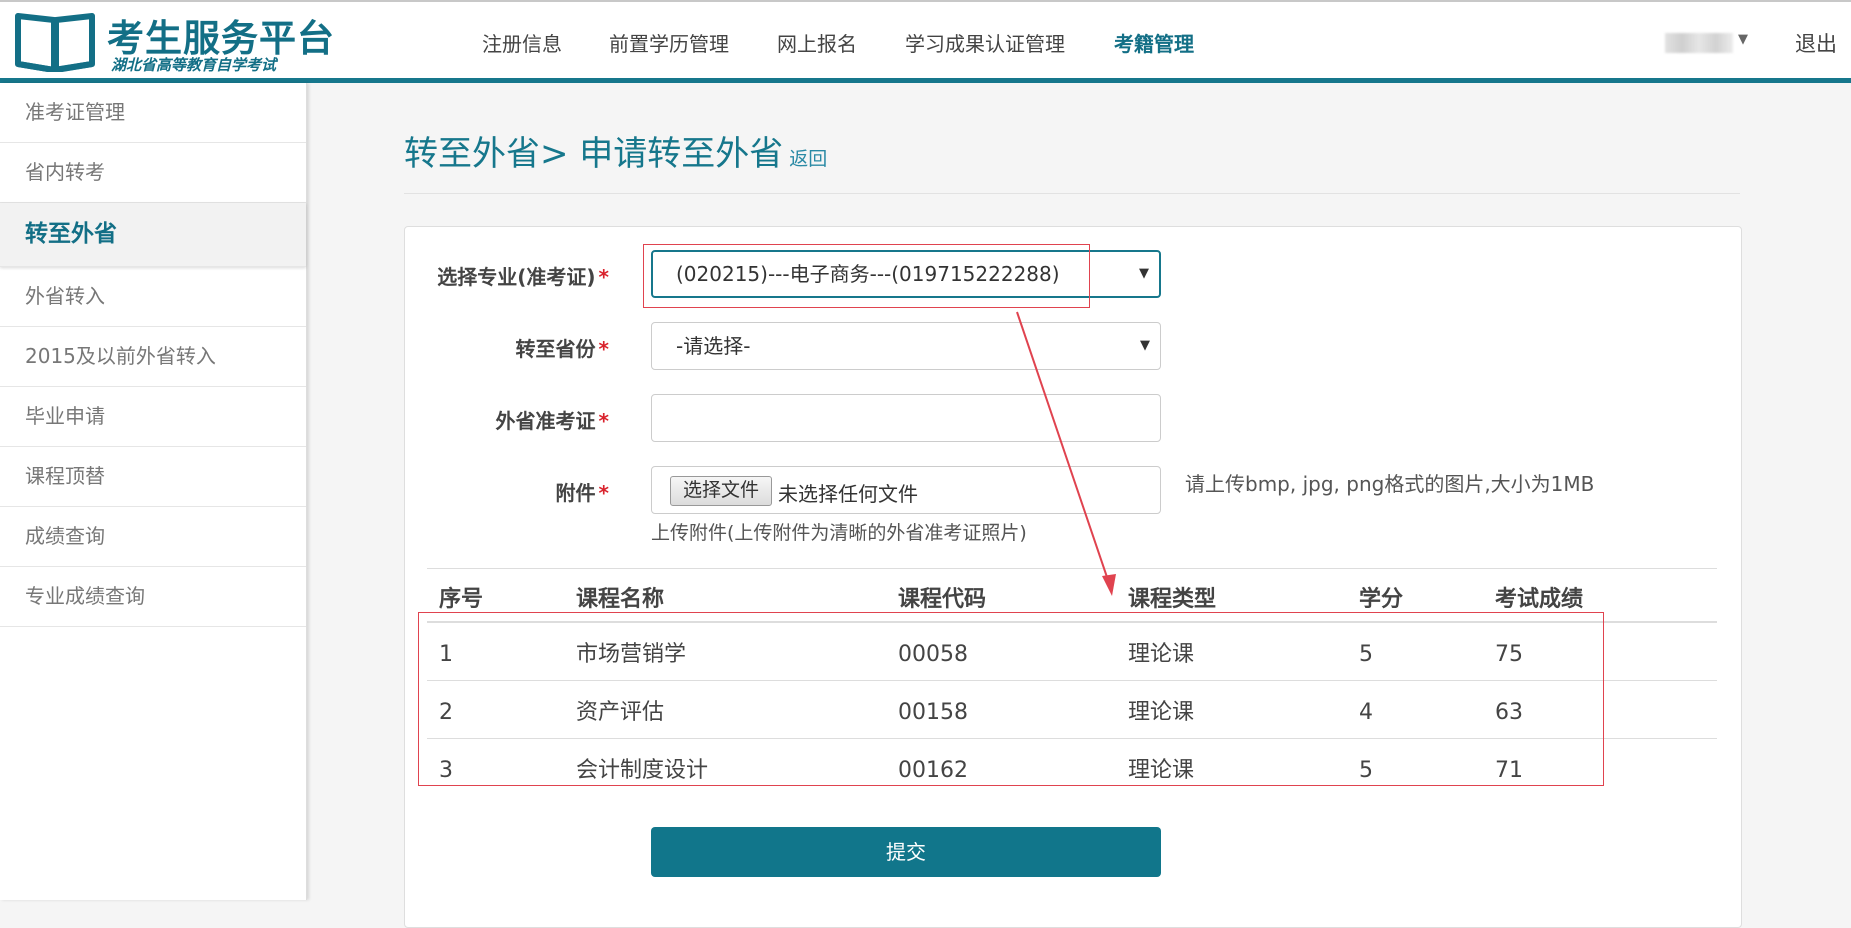 Image resolution: width=1851 pixels, height=928 pixels. What do you see at coordinates (555, 349) in the screenshot?
I see `province-label-text: 转至省份` at bounding box center [555, 349].